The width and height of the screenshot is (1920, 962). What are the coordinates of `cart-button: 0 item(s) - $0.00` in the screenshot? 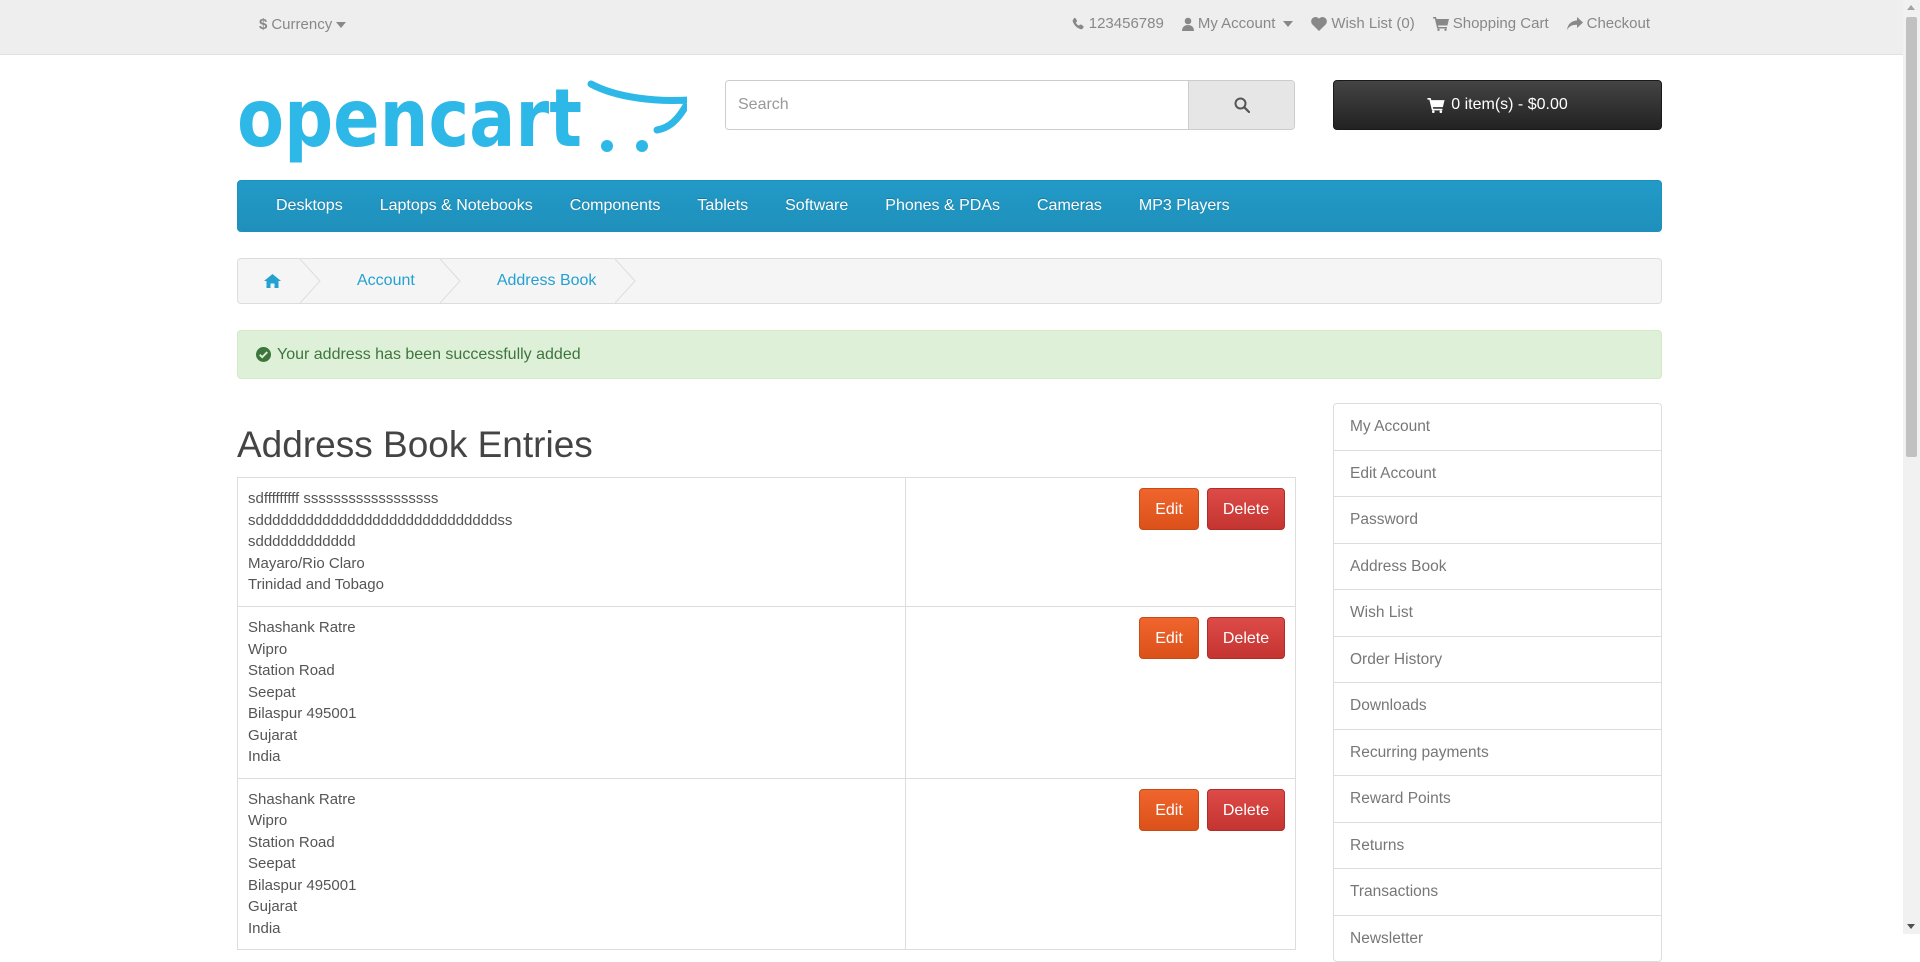 It's located at (1497, 105).